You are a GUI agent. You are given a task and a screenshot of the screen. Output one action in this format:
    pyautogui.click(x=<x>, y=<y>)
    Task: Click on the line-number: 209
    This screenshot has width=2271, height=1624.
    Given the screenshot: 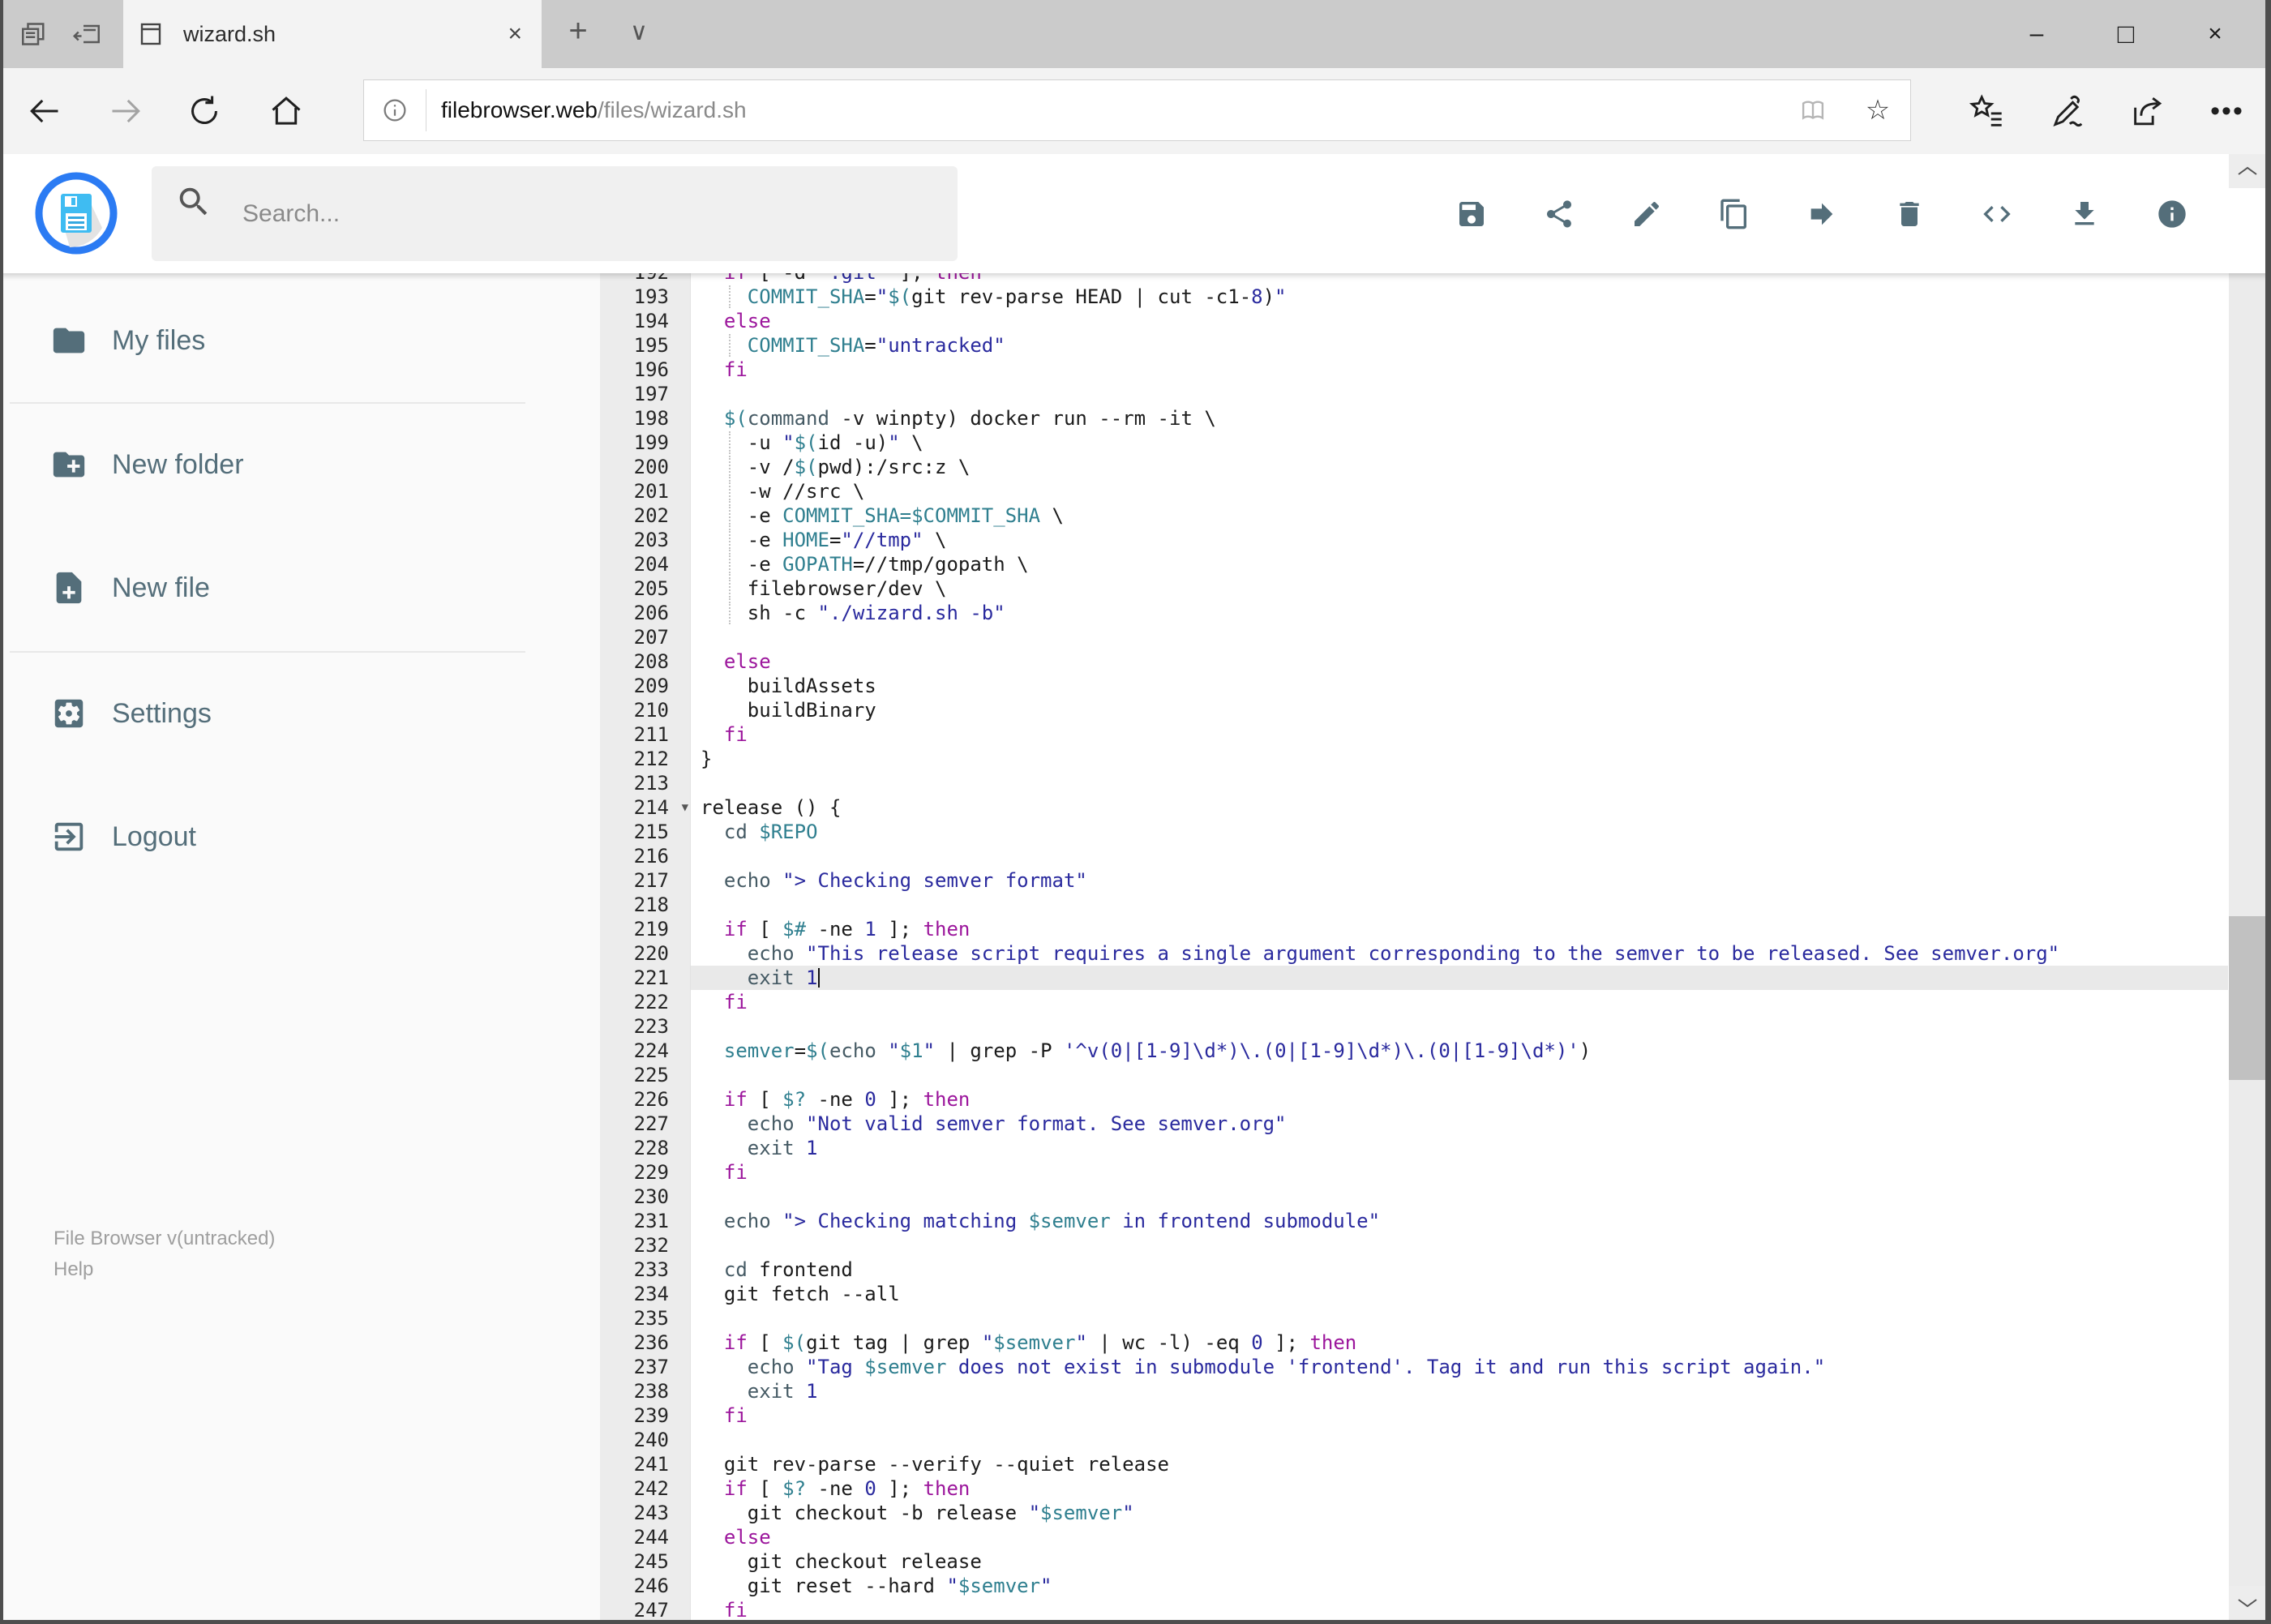 What is the action you would take?
    pyautogui.click(x=645, y=686)
    